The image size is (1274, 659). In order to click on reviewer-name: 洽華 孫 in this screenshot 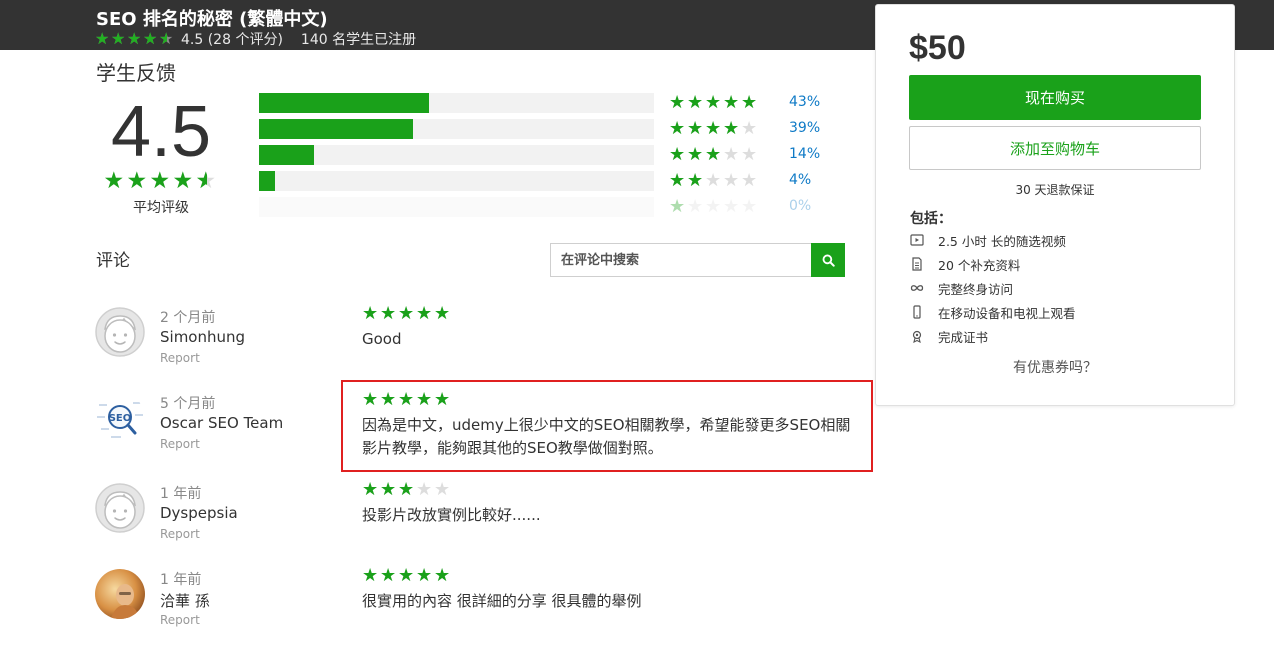, I will do `click(185, 600)`.